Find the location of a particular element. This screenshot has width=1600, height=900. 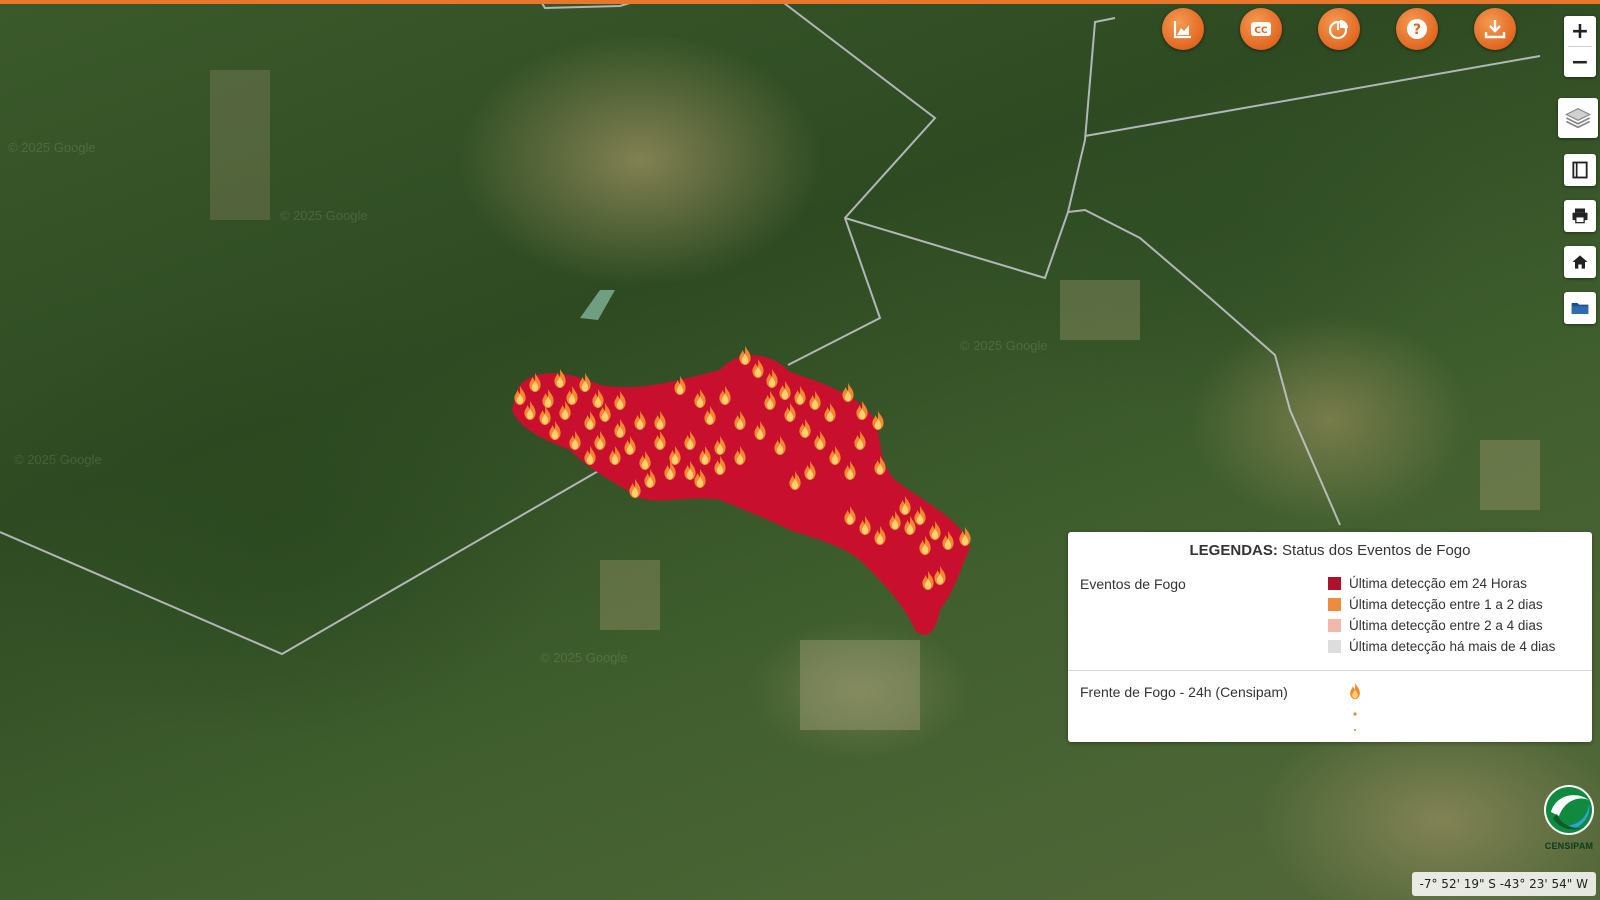

download-button is located at coordinates (1495, 29).